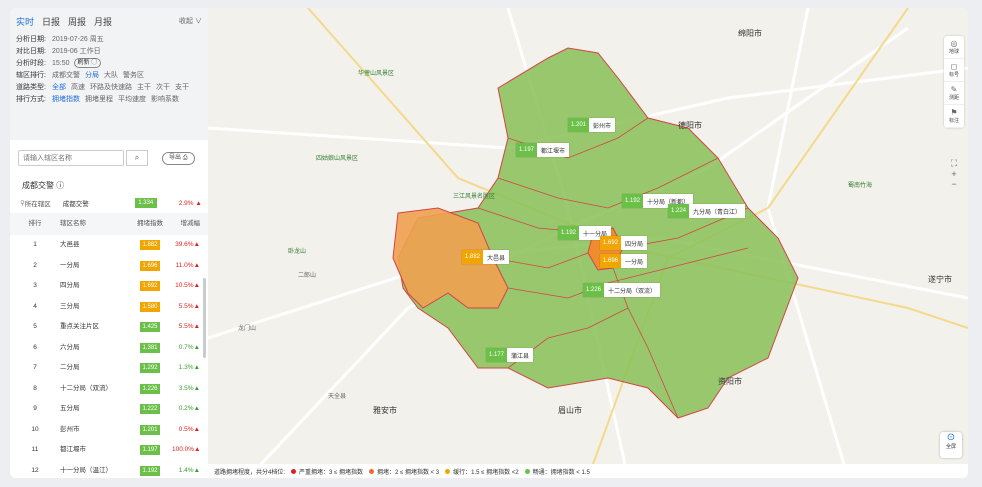 Image resolution: width=982 pixels, height=487 pixels. I want to click on row-delta: 100.0%▲, so click(186, 449).